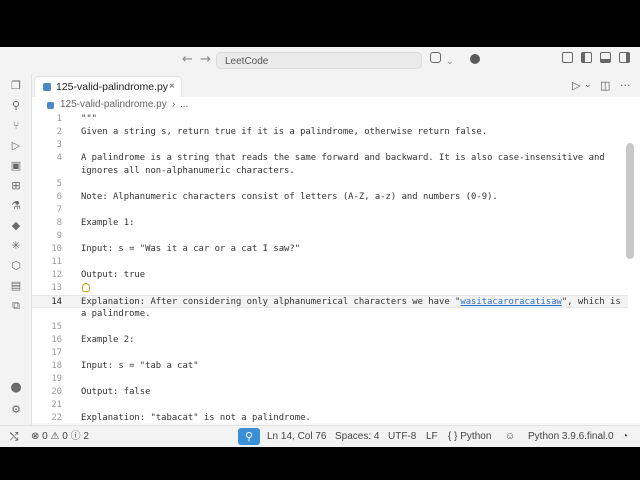  Describe the element at coordinates (59, 223) in the screenshot. I see `line-number: 8` at that location.